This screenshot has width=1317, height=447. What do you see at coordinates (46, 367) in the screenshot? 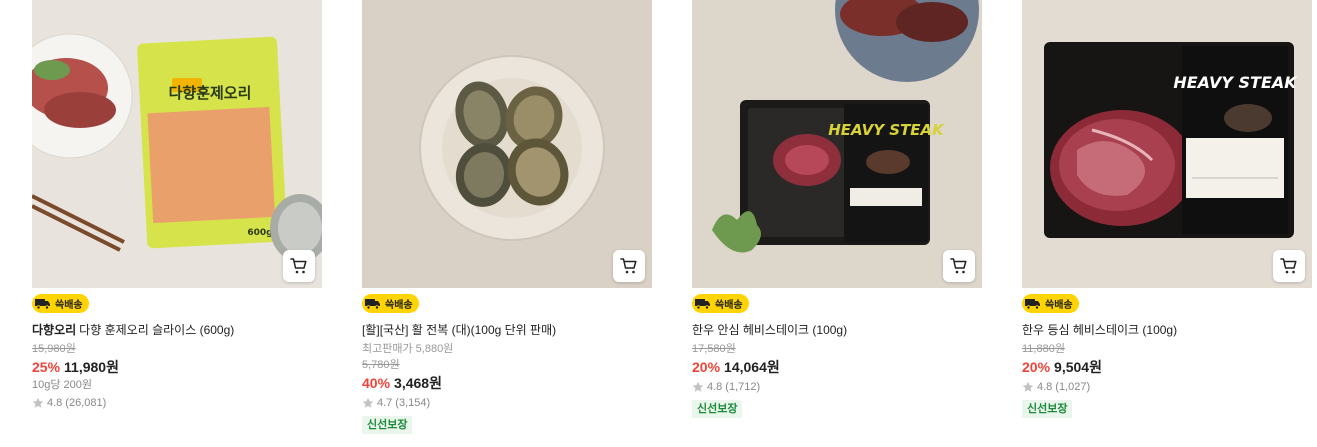
I see `discount-rate: 25%` at bounding box center [46, 367].